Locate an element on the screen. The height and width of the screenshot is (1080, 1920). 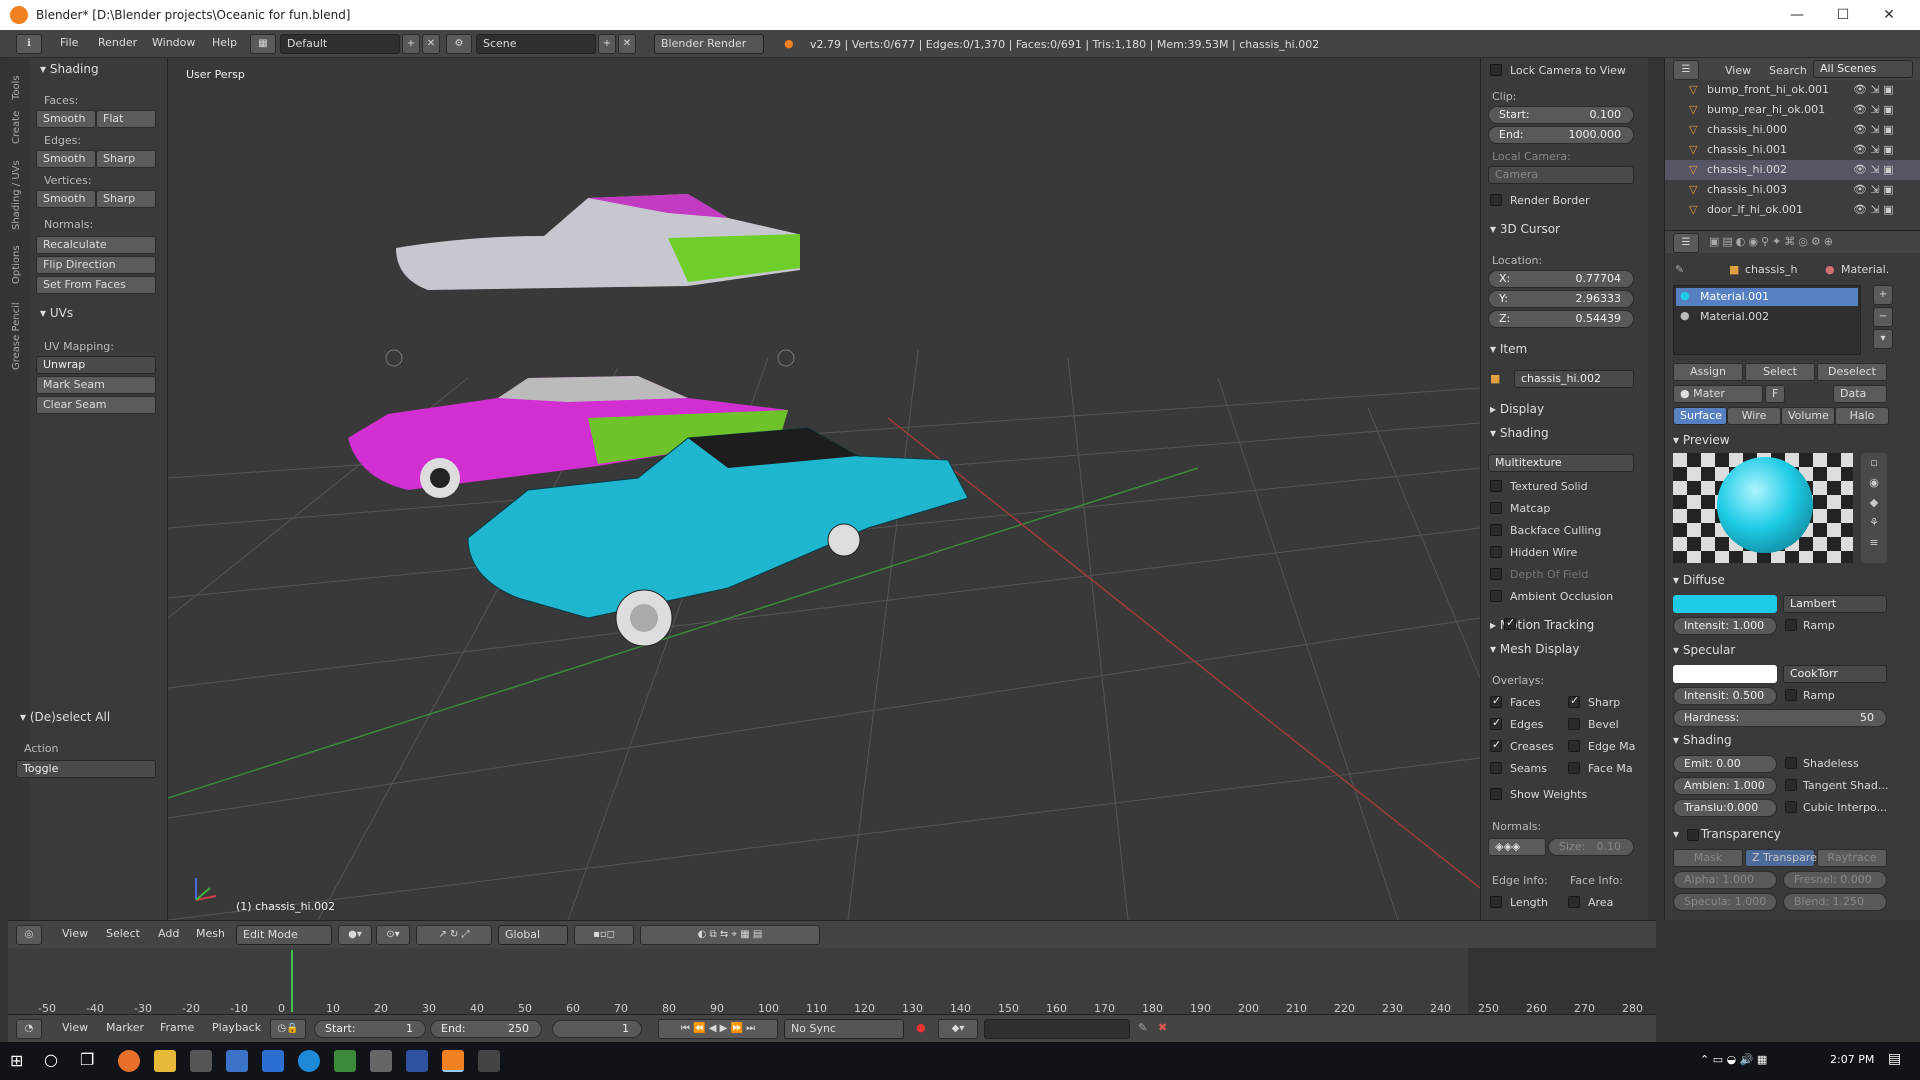
textured-solid-checkbox is located at coordinates (1496, 486).